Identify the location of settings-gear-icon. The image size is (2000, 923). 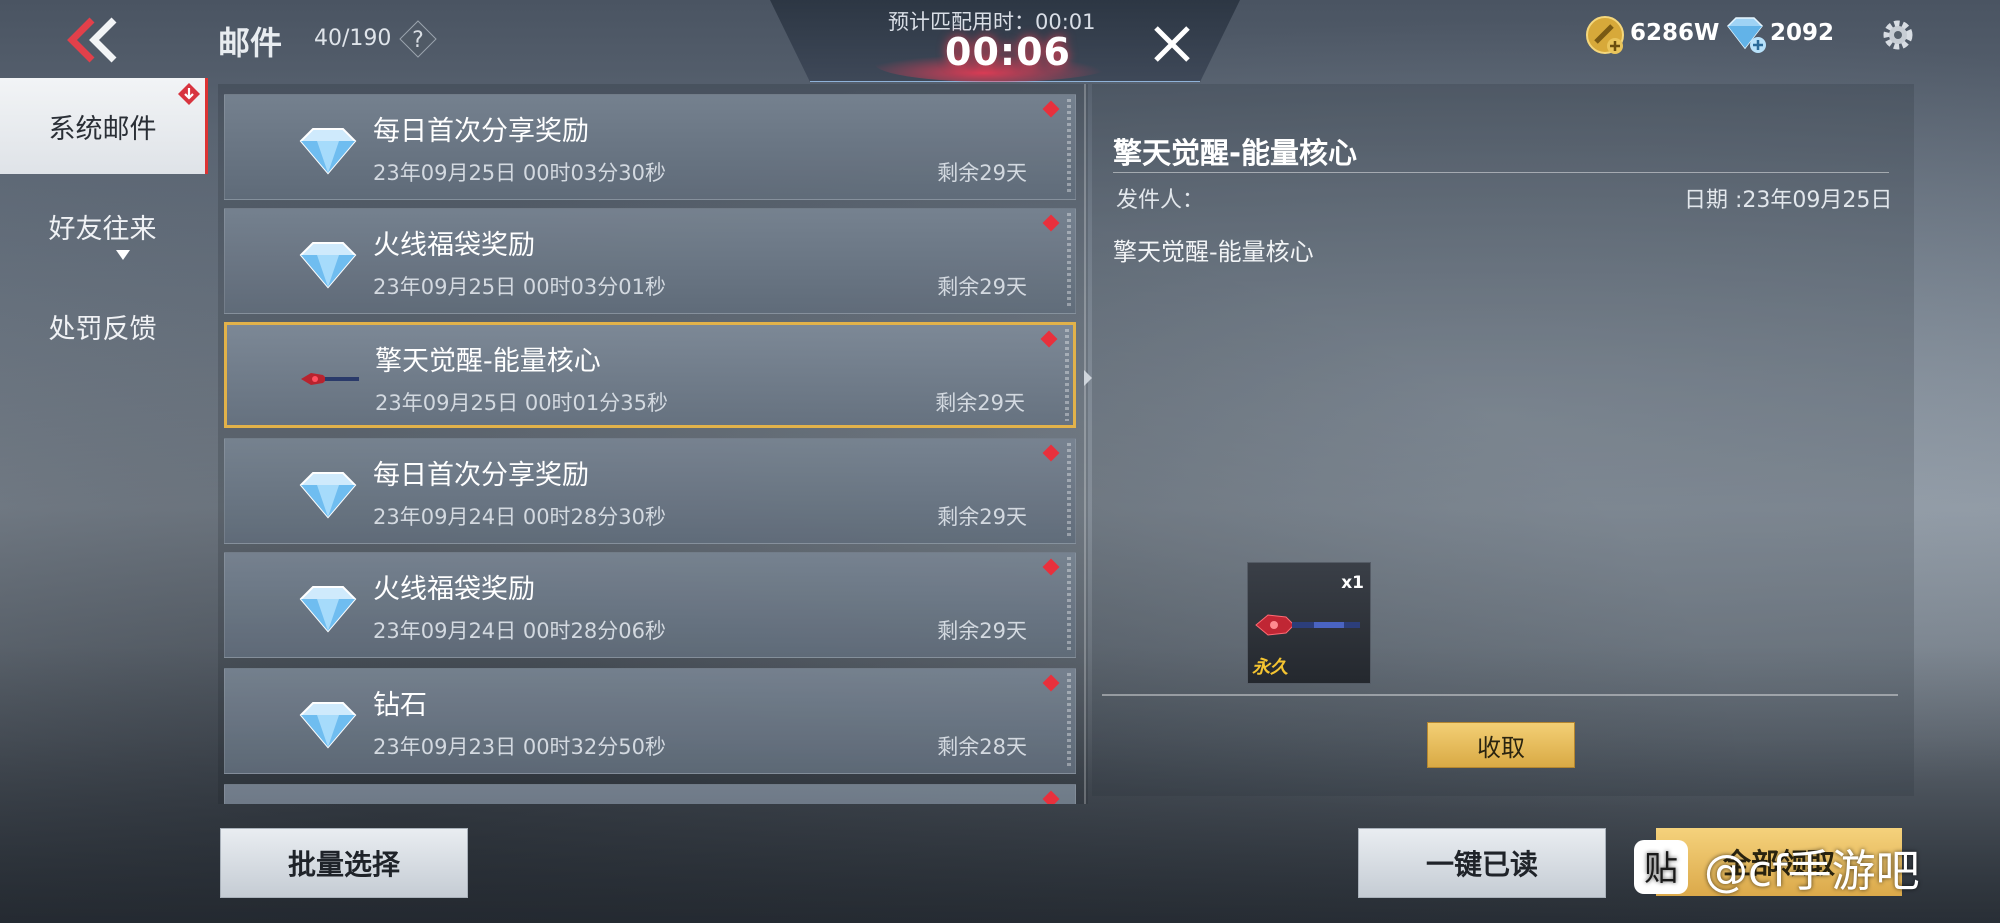
(1898, 35).